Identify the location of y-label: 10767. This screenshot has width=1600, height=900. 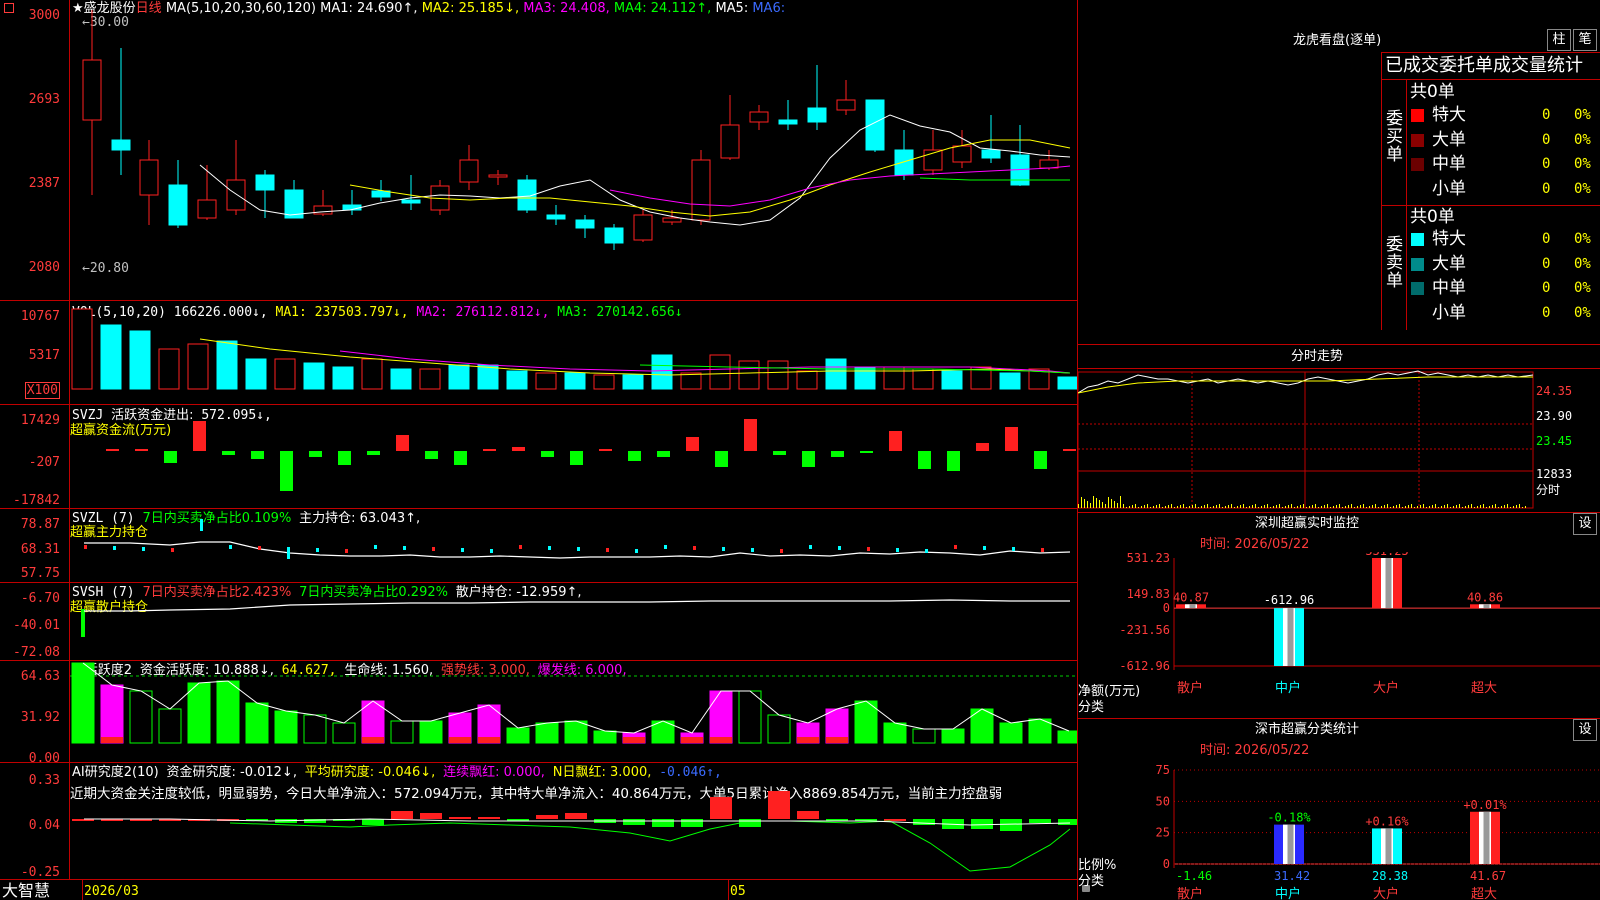
(40, 316).